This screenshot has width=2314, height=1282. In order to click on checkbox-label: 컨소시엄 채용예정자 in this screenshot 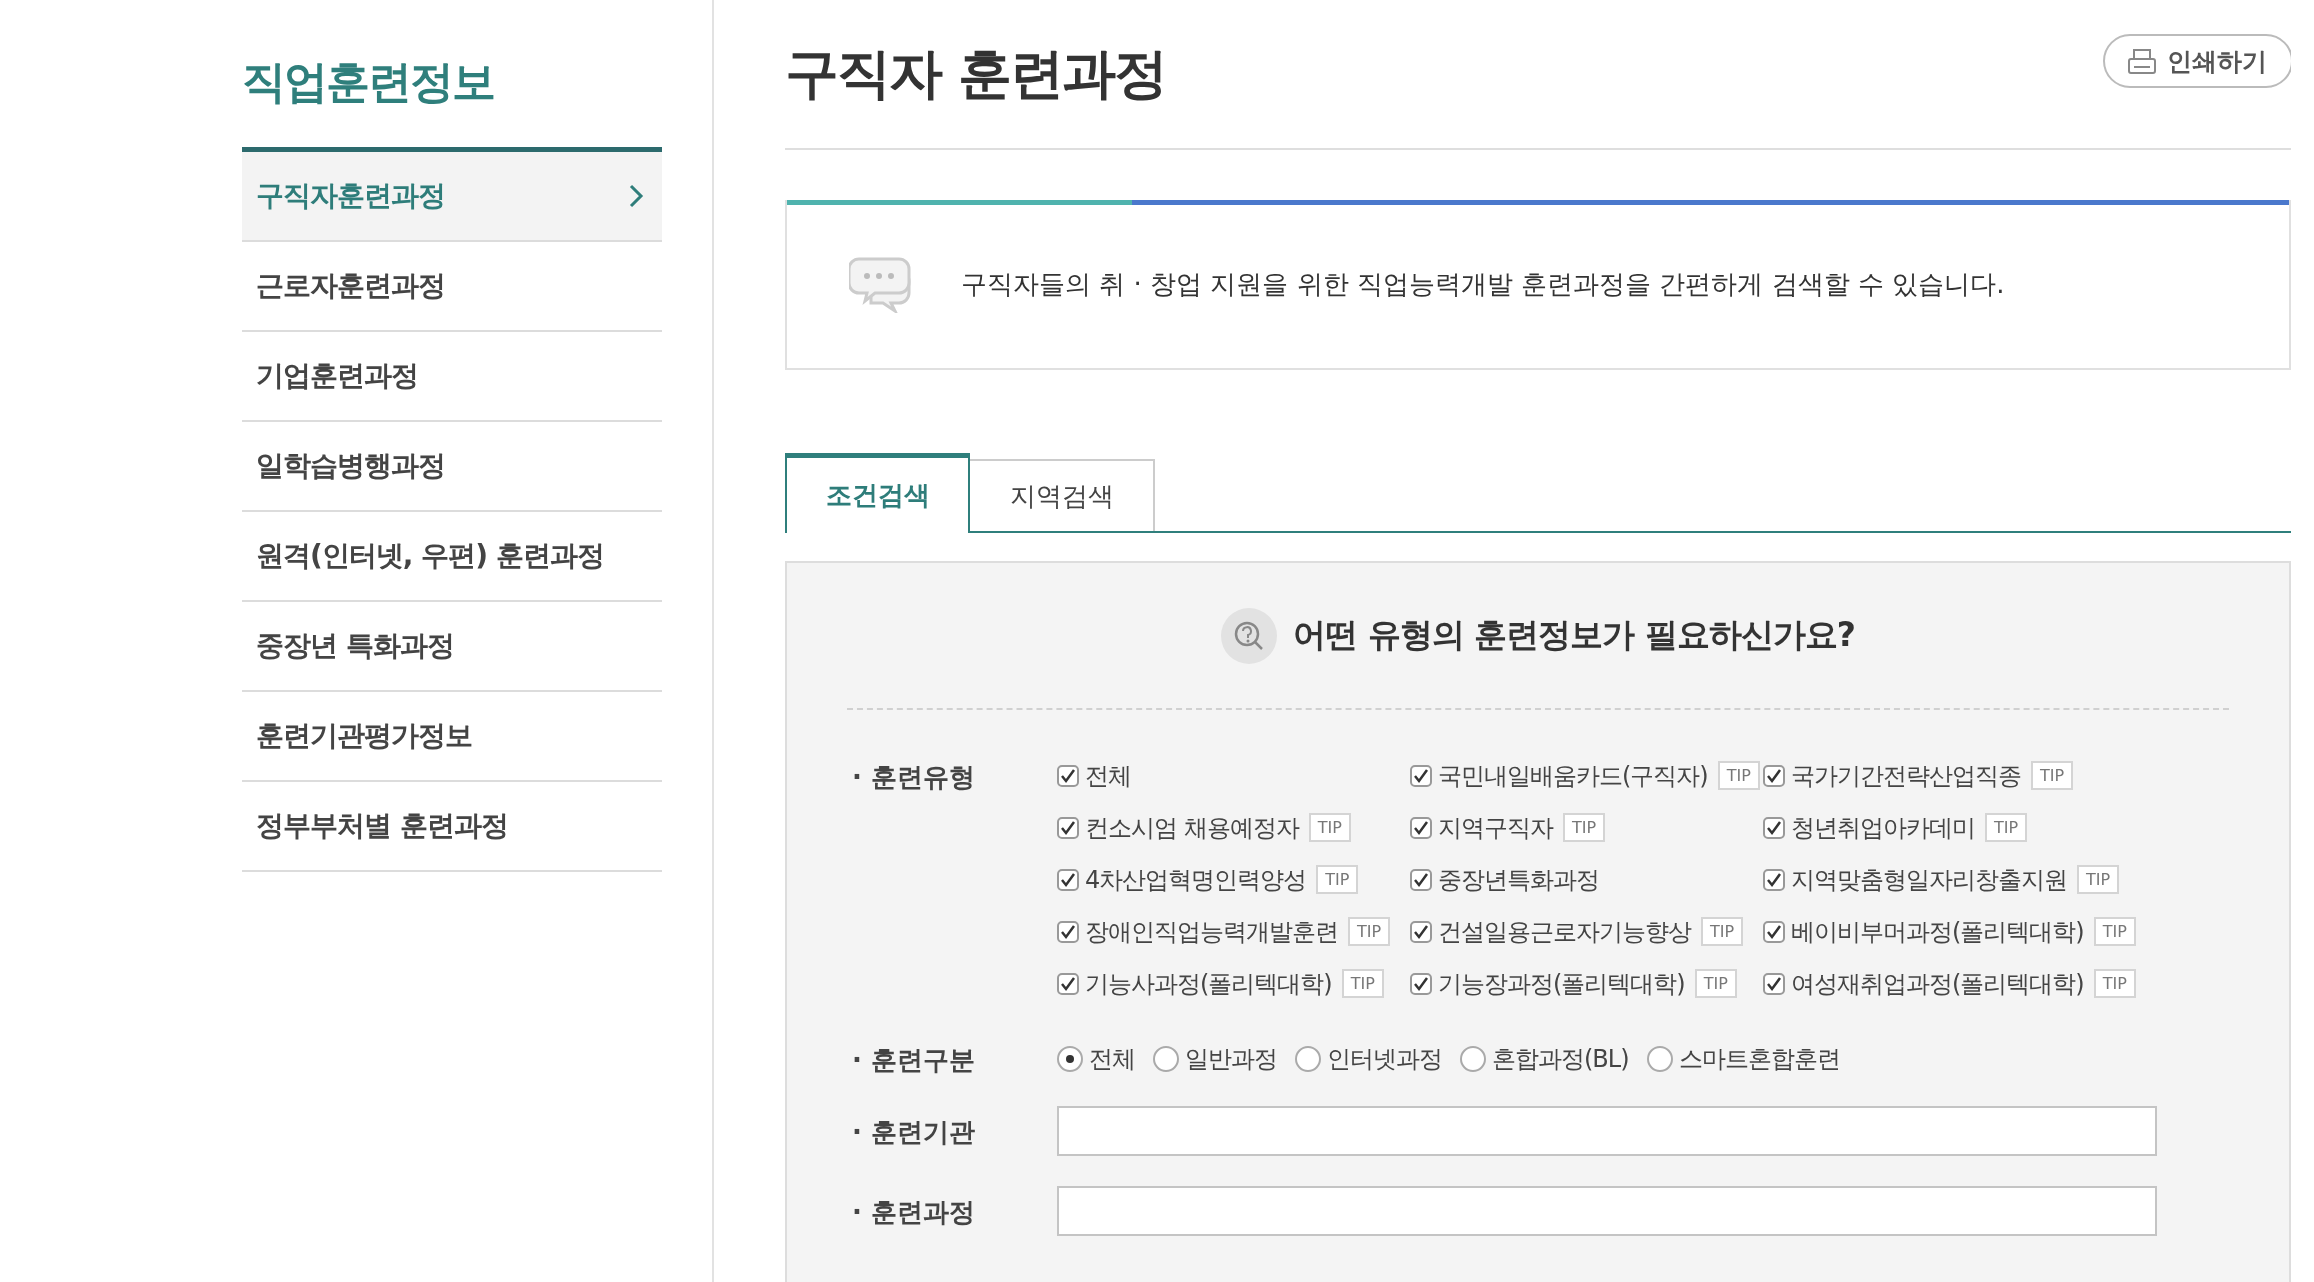, I will do `click(1192, 828)`.